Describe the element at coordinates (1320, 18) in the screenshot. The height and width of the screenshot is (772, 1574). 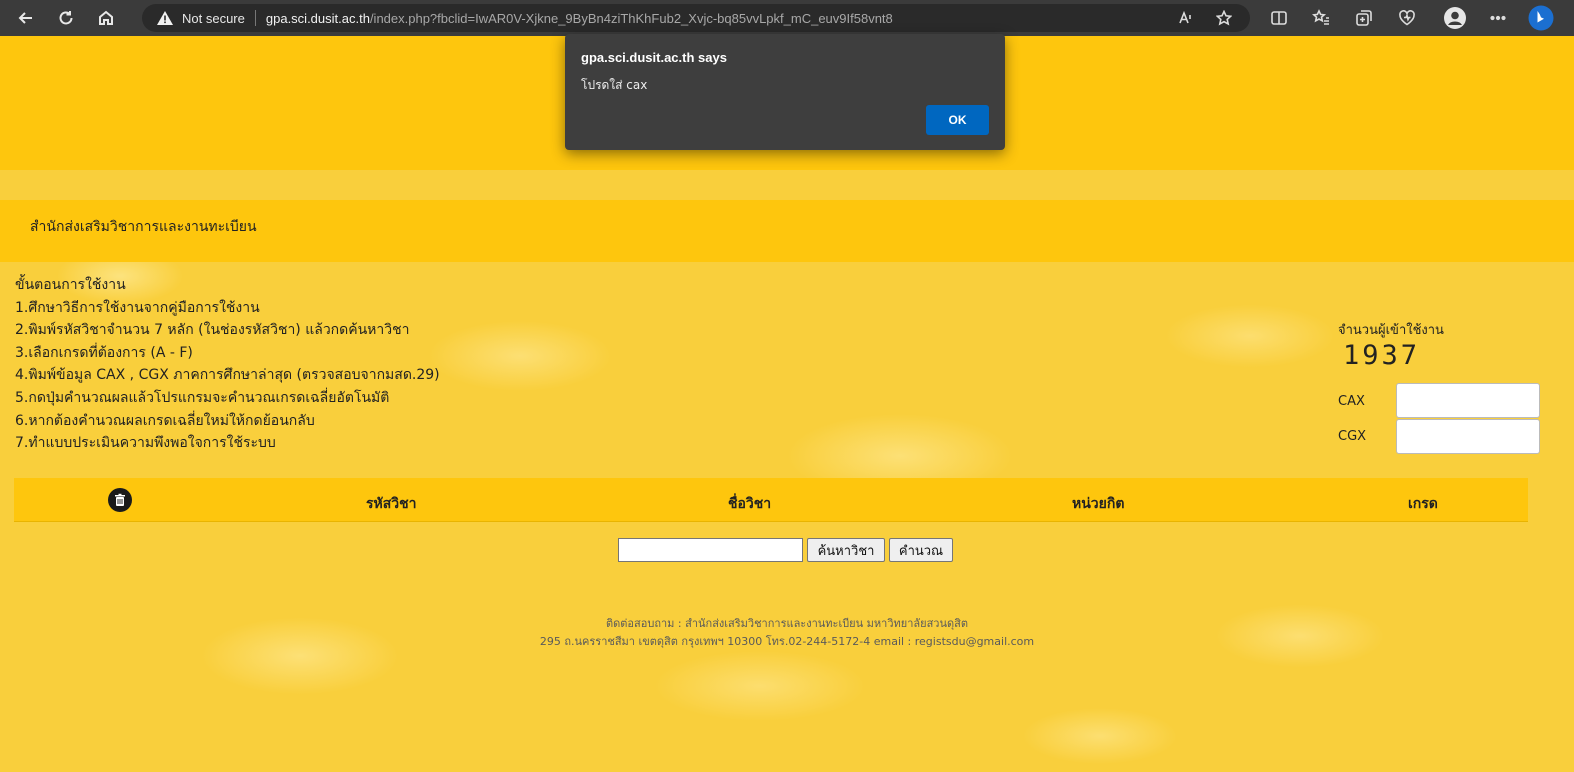
I see `favorites-icon` at that location.